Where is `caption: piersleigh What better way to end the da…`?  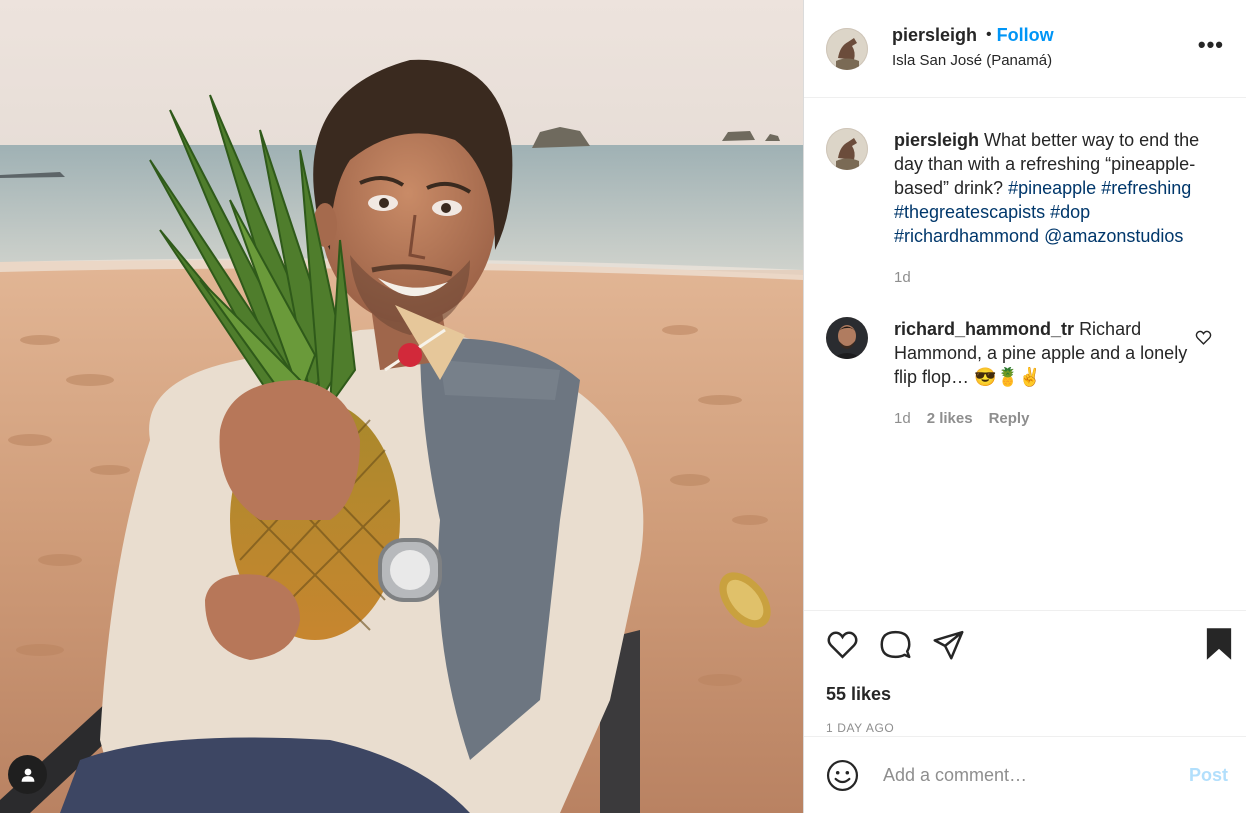 caption: piersleigh What better way to end the da… is located at coordinates (1026, 209).